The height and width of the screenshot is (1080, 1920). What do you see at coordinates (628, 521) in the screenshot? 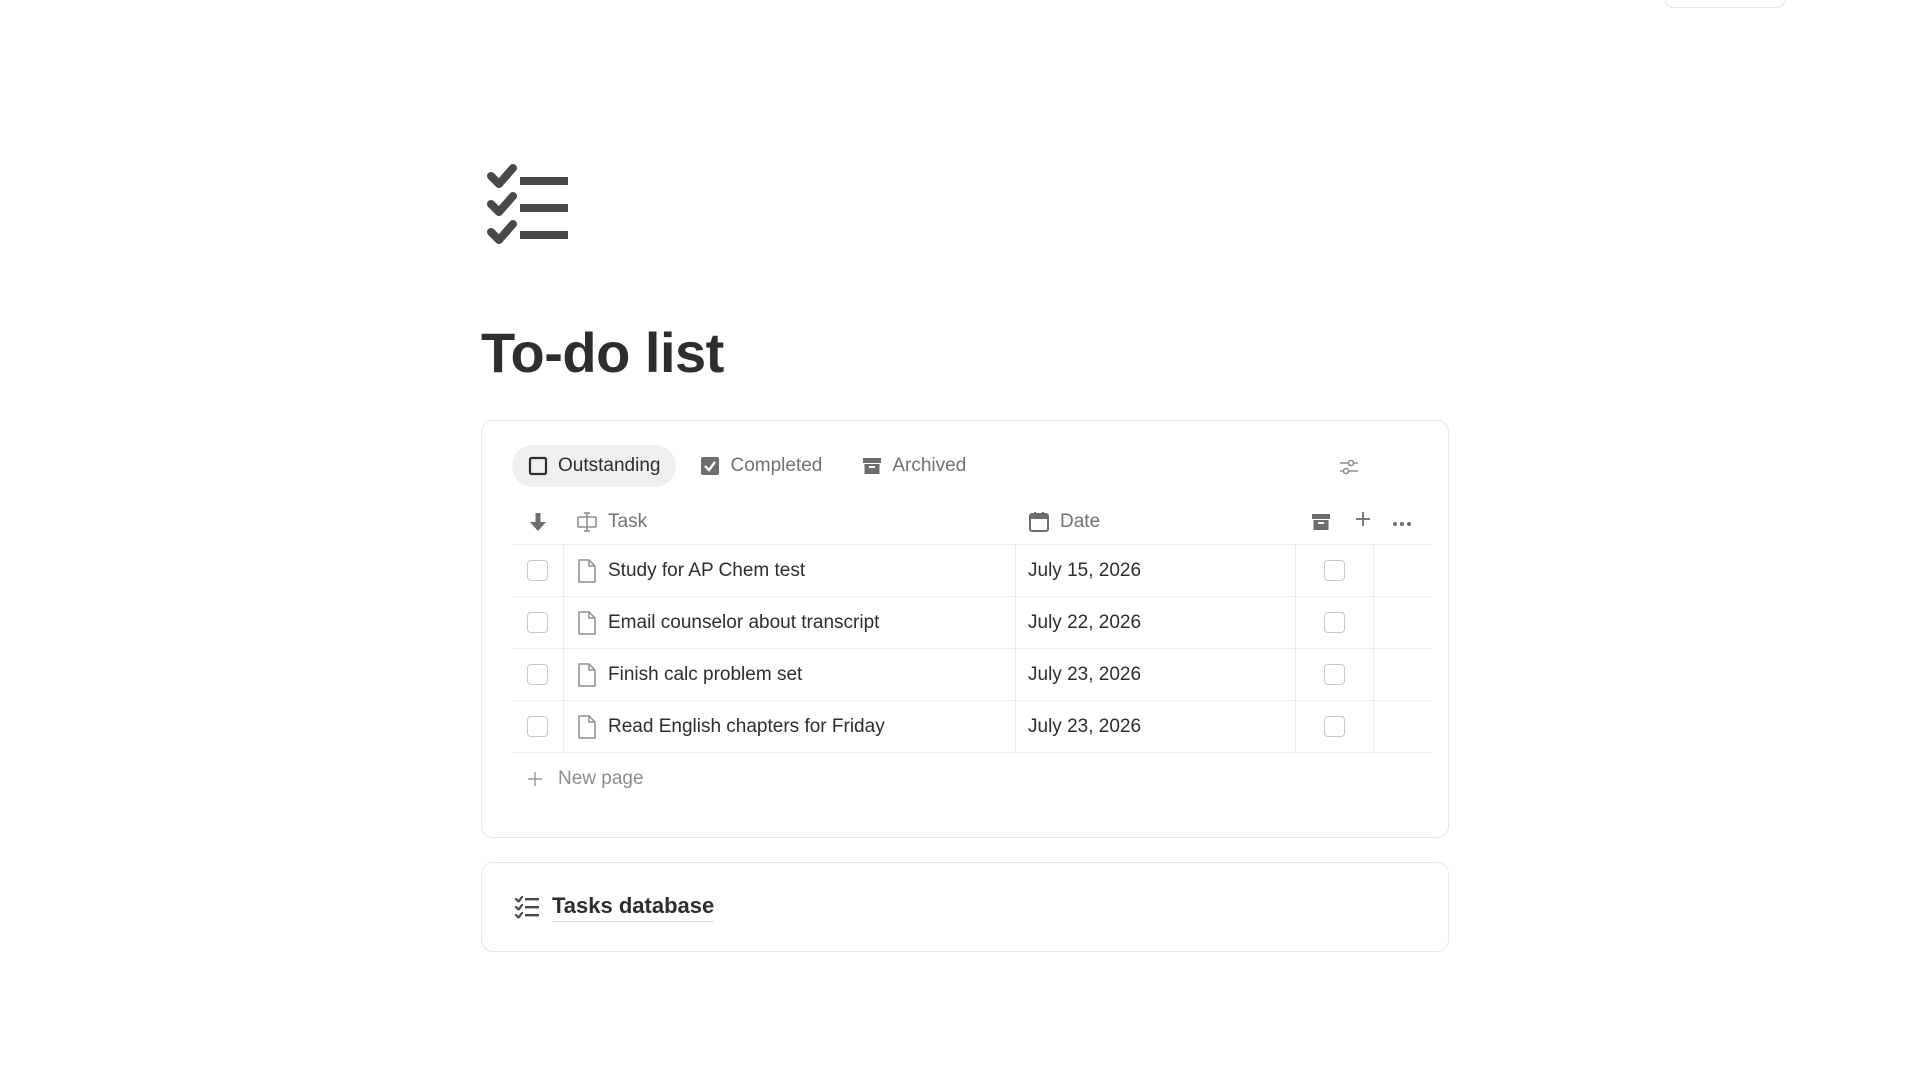
I see `column-label: Task` at bounding box center [628, 521].